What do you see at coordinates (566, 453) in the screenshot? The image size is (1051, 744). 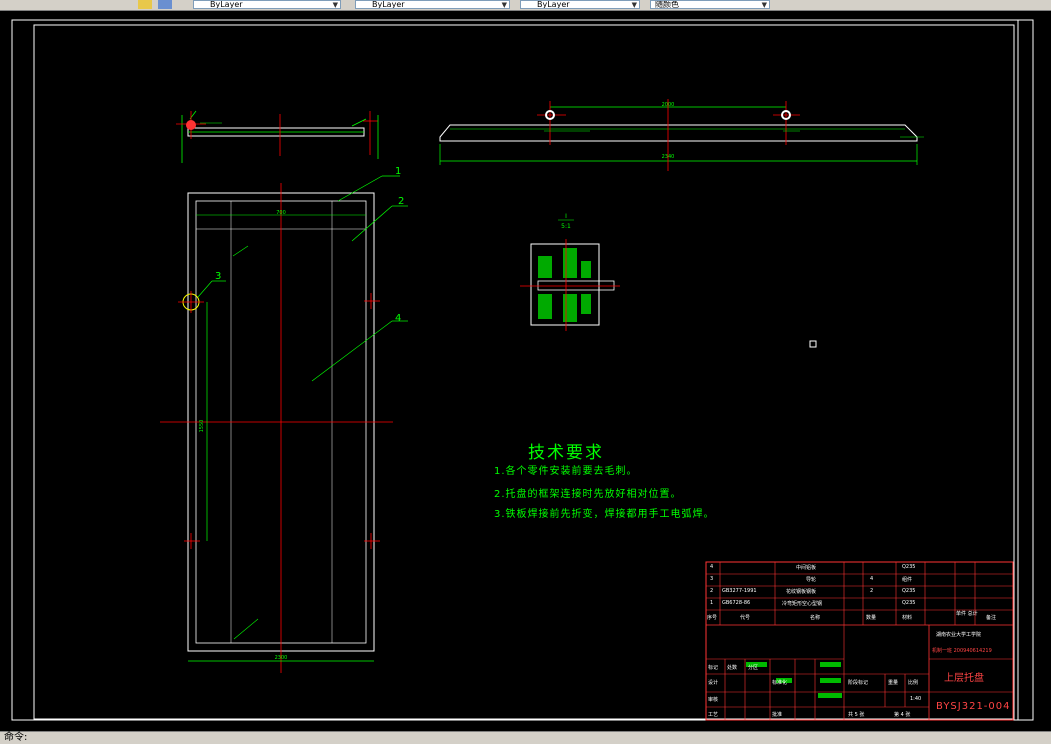 I see `tech-requirements-title: 技术要求` at bounding box center [566, 453].